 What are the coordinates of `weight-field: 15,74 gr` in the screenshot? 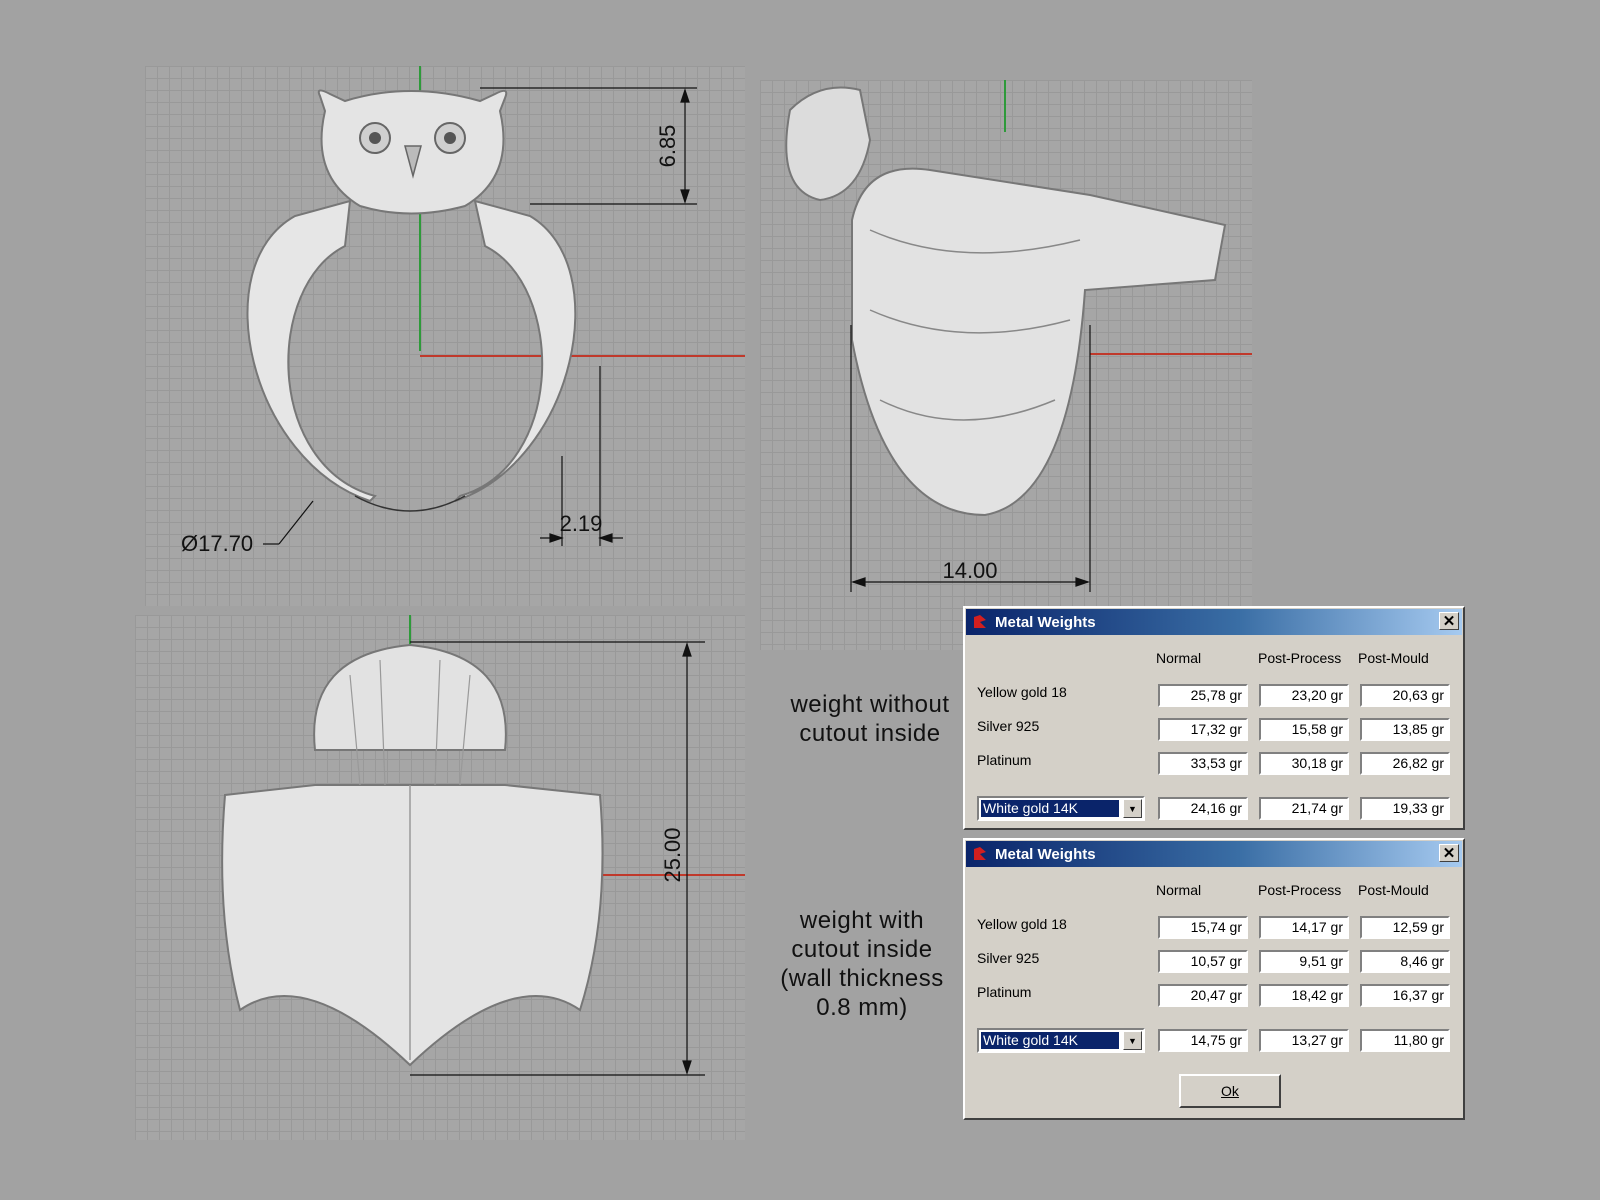 It's located at (1203, 927).